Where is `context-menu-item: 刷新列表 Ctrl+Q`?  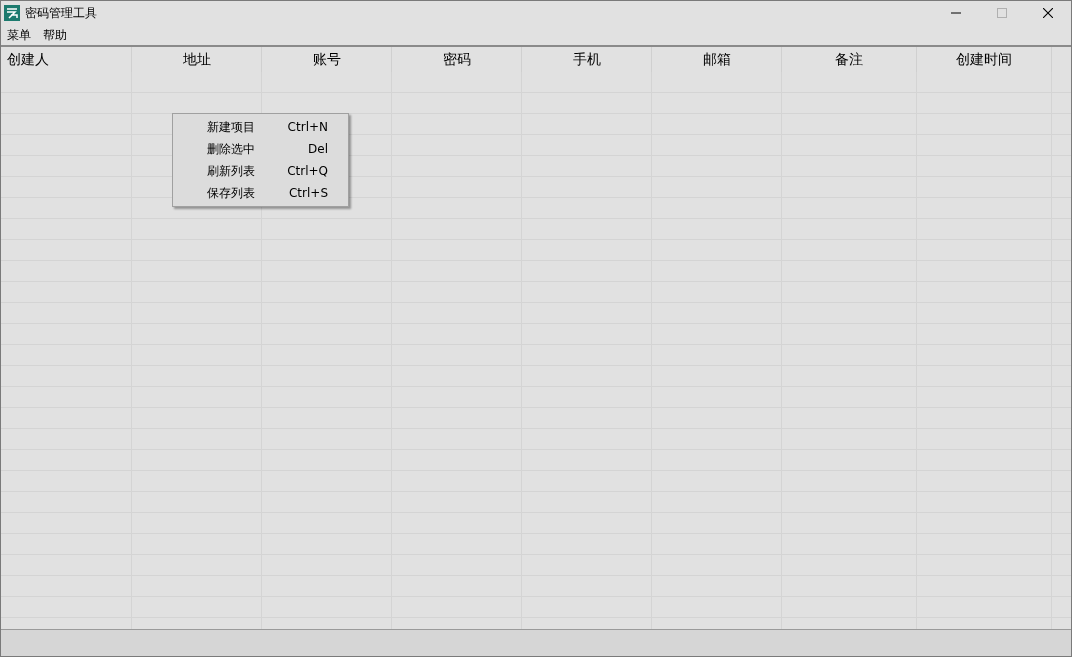
context-menu-item: 刷新列表 Ctrl+Q is located at coordinates (260, 171).